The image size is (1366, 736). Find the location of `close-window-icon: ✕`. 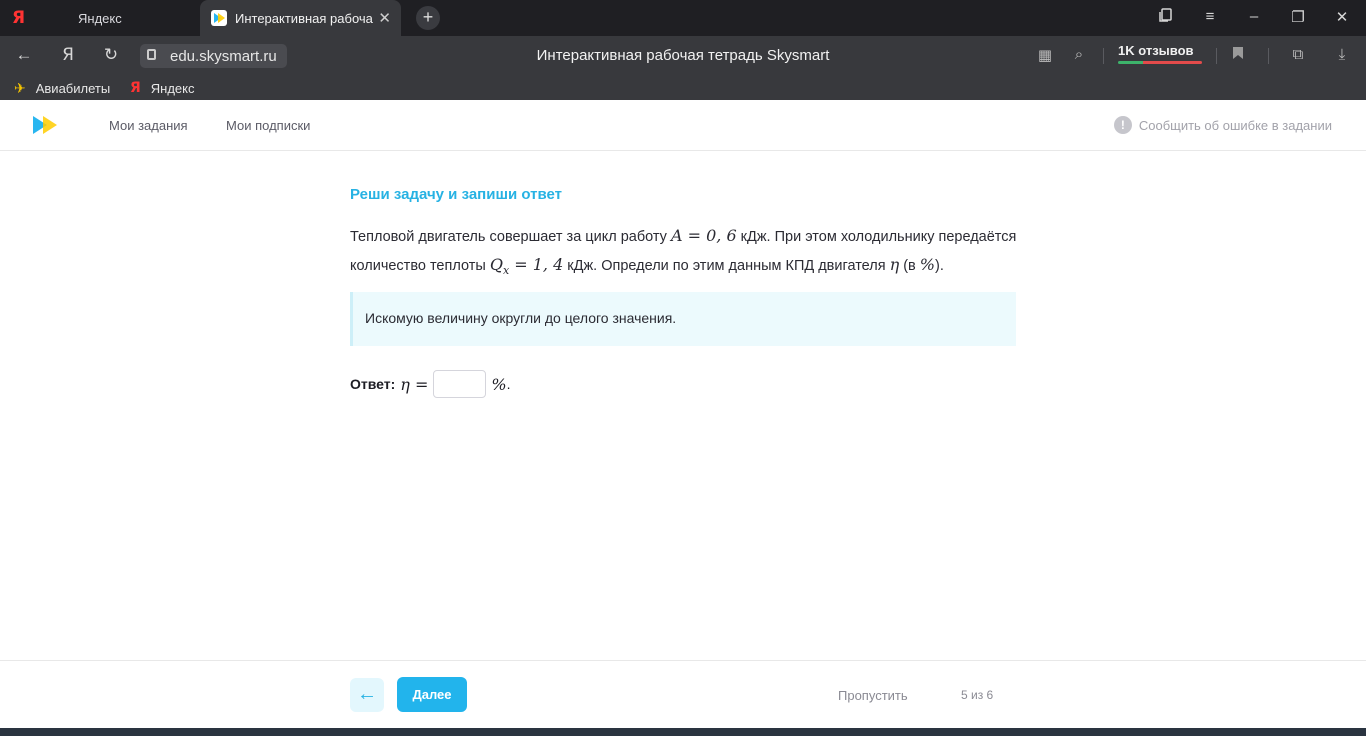

close-window-icon: ✕ is located at coordinates (1342, 17).